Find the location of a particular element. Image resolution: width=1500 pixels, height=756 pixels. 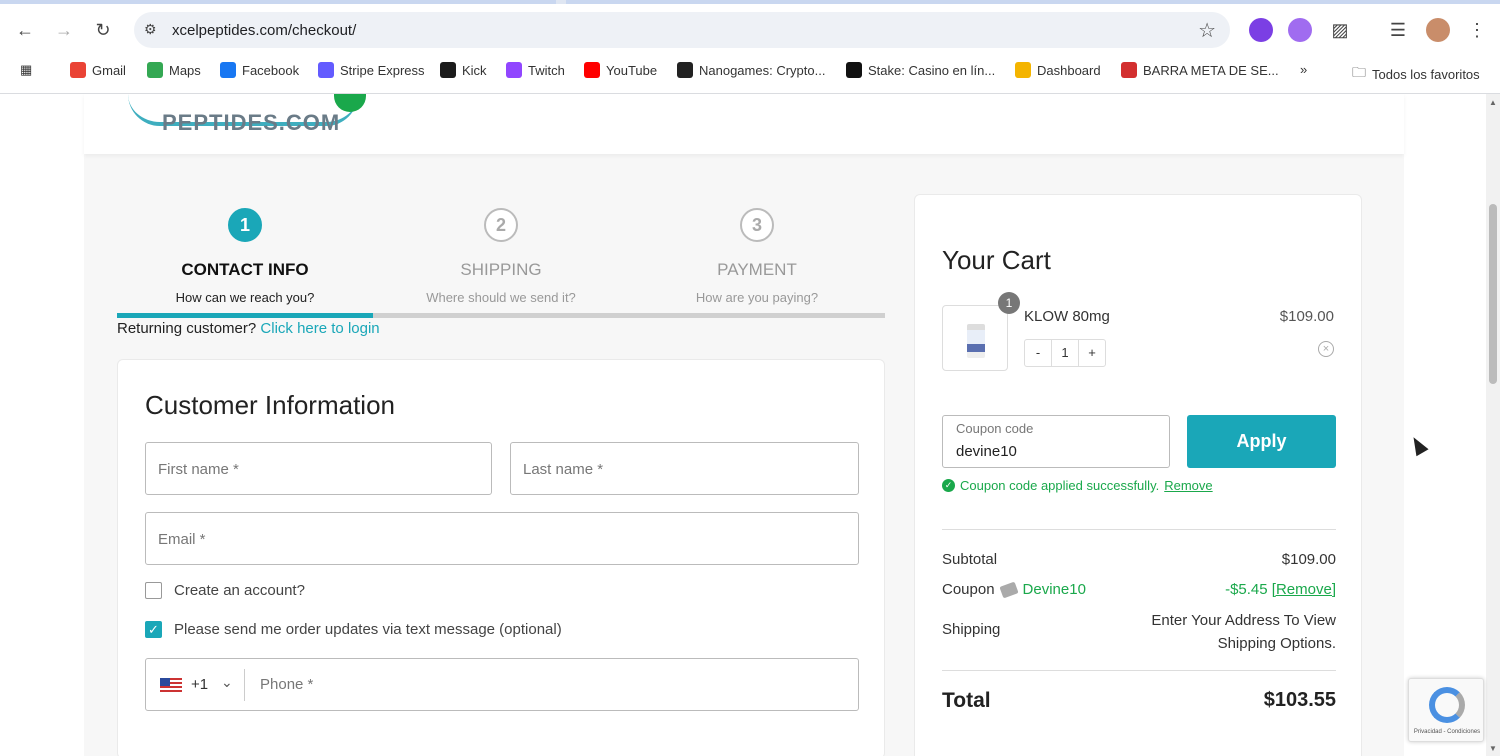

coupon-label: Coupon code is located at coordinates (995, 428).